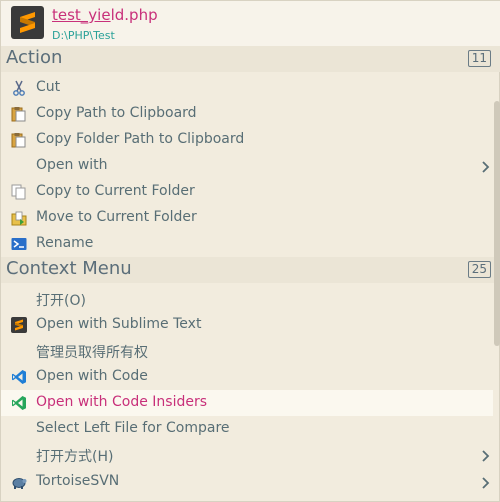 Image resolution: width=500 pixels, height=502 pixels. Describe the element at coordinates (140, 139) in the screenshot. I see `menu-item-label: Copy Folder Path to Clipboard` at that location.